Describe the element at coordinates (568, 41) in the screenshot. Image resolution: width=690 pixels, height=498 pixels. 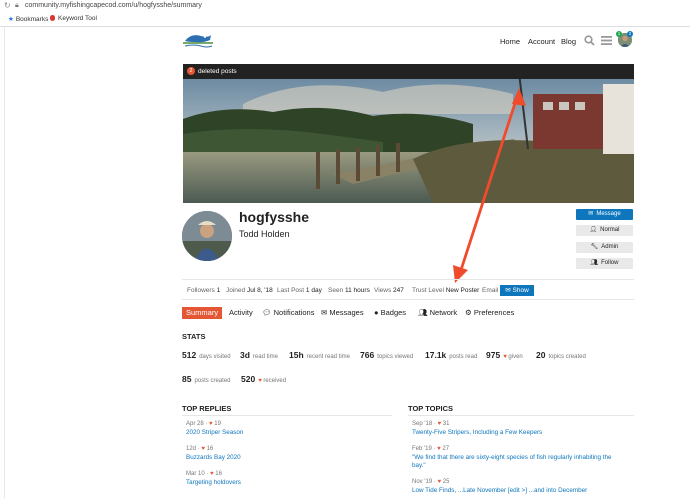
I see `nav-blog: Blog` at that location.